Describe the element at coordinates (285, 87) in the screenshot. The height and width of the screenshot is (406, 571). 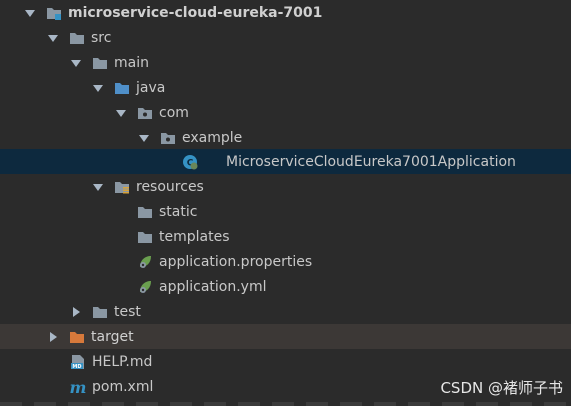
I see `tree-row-java: java` at that location.